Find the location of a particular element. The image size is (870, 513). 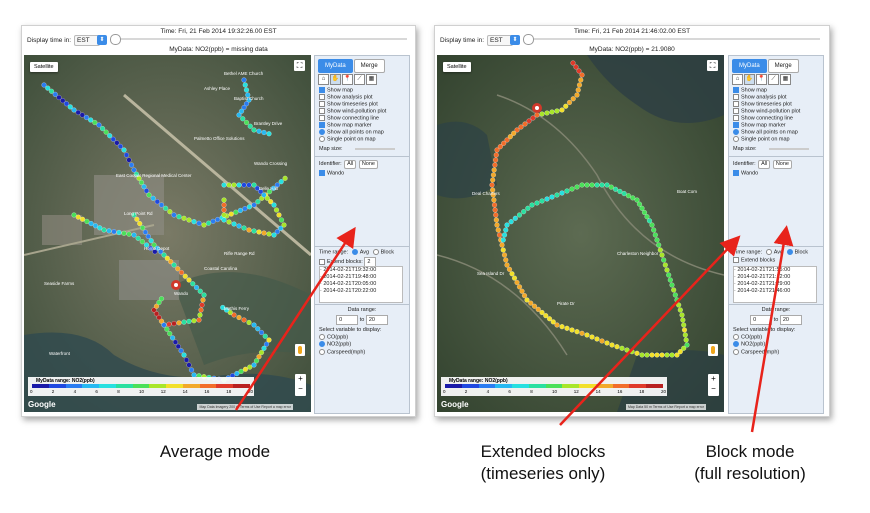

time-block-item: · 2014-02-21T21:55:00 is located at coordinates (775, 270).